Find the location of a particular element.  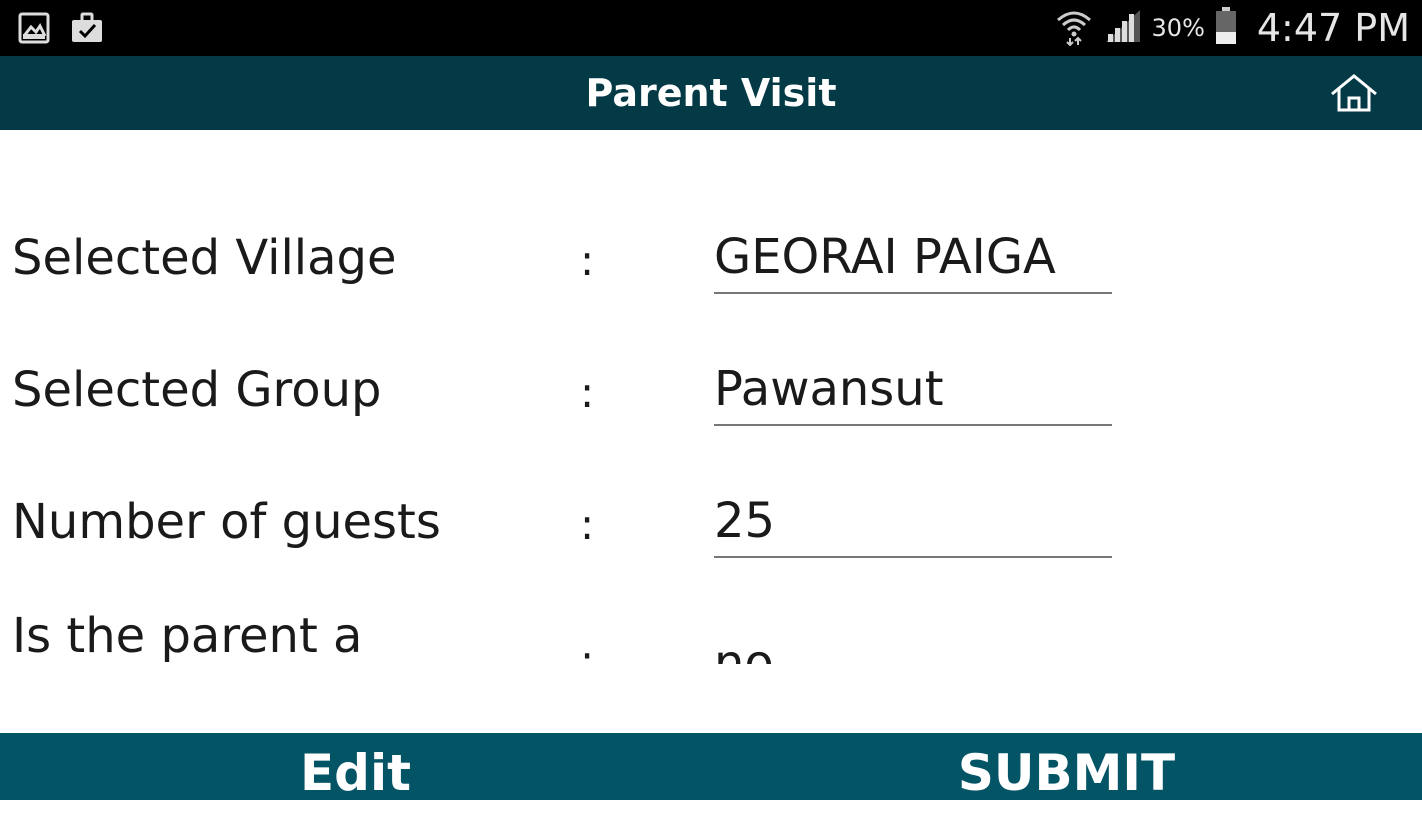

number-of-guests-label: Number of guests is located at coordinates (226, 522).